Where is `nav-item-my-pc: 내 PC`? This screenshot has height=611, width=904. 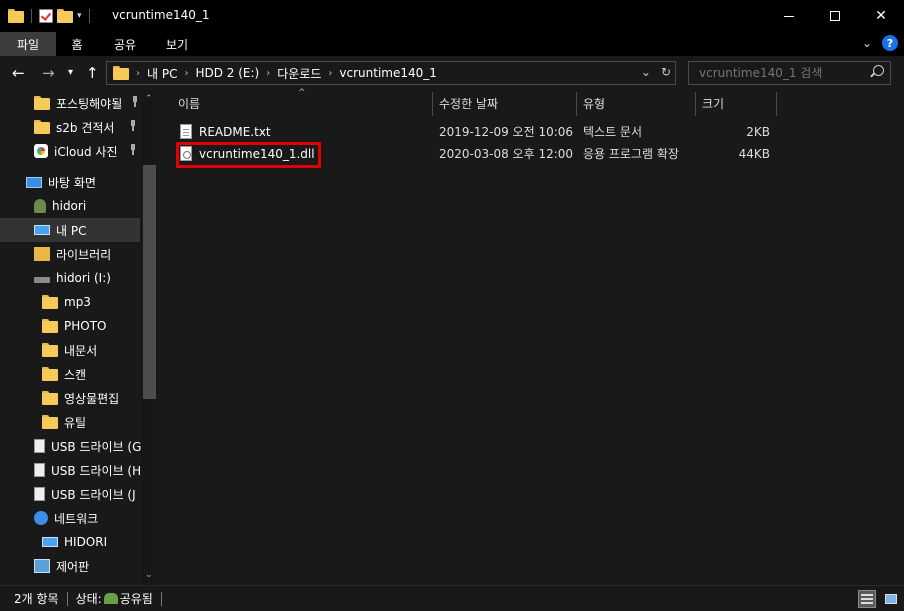
nav-item-my-pc: 내 PC is located at coordinates (70, 230).